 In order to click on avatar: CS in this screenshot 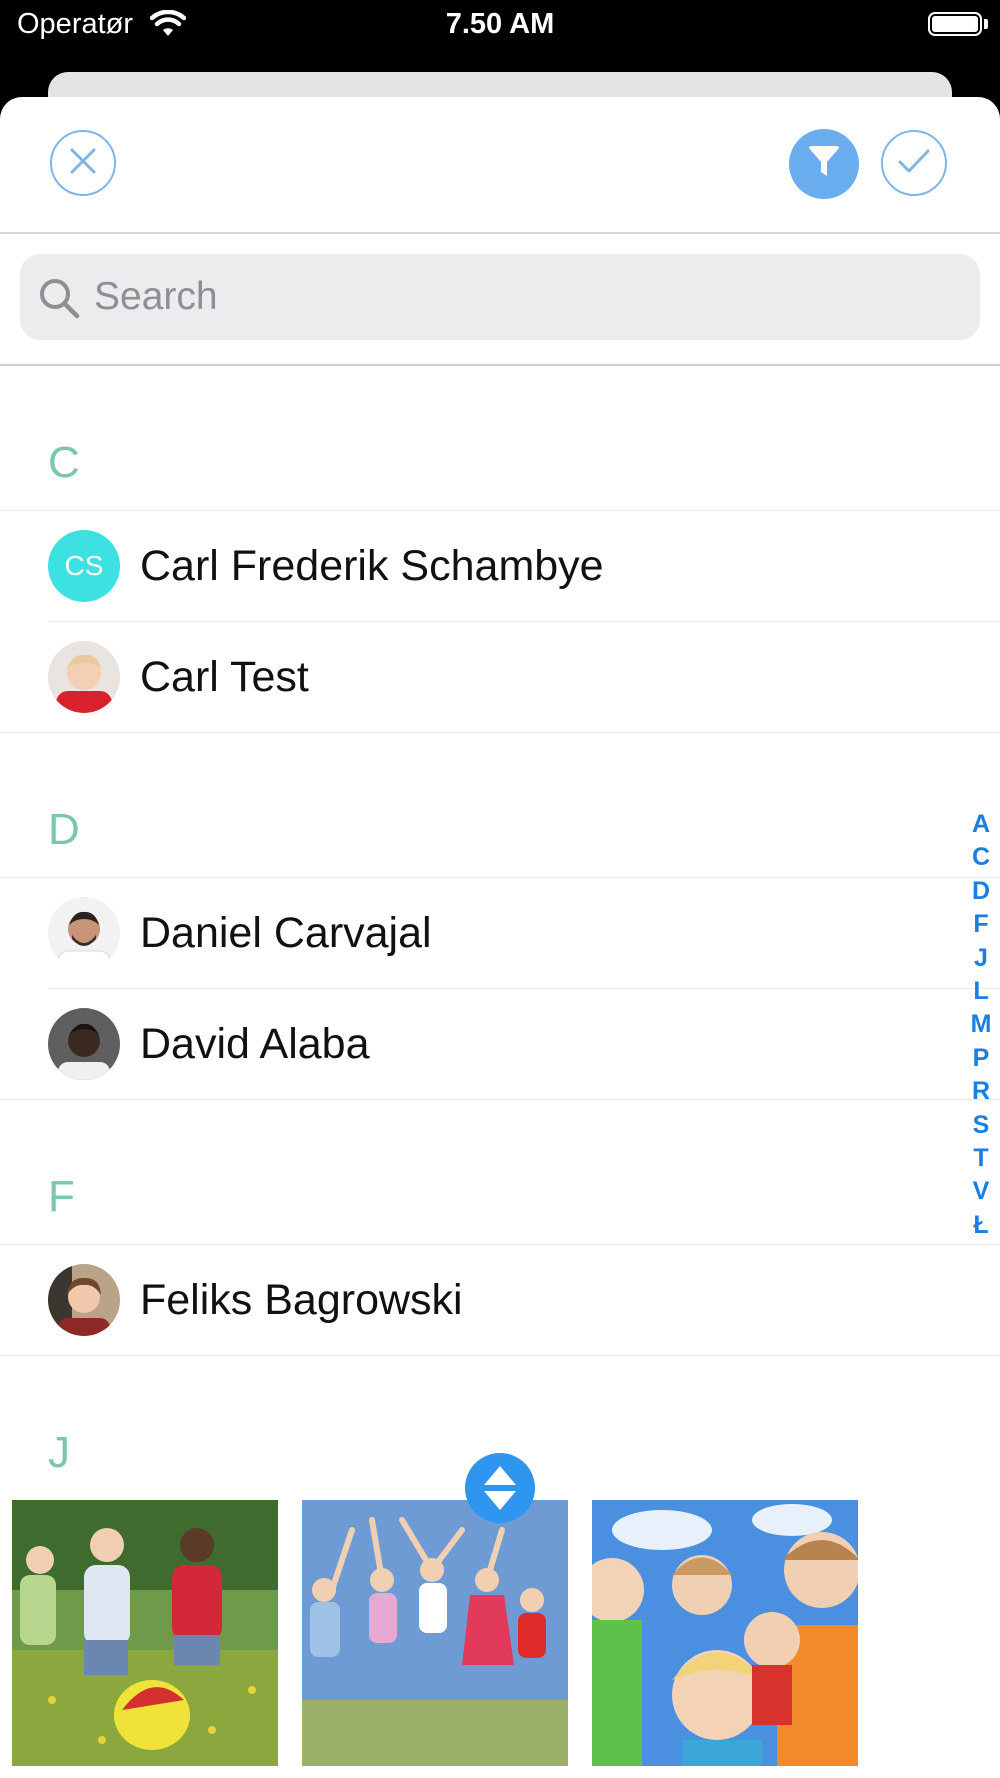, I will do `click(84, 566)`.